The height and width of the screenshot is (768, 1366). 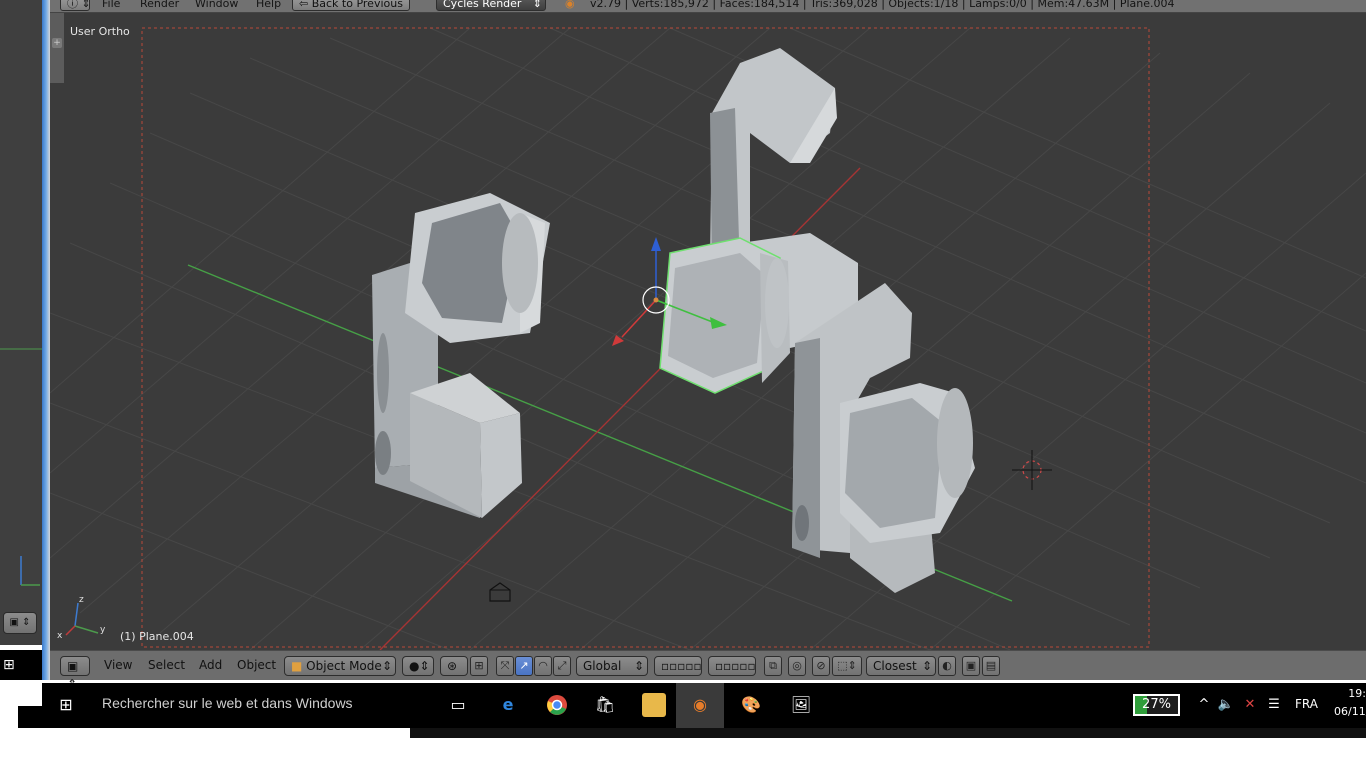 What do you see at coordinates (524, 666) in the screenshot?
I see `translate-manipulator-icon: ↗` at bounding box center [524, 666].